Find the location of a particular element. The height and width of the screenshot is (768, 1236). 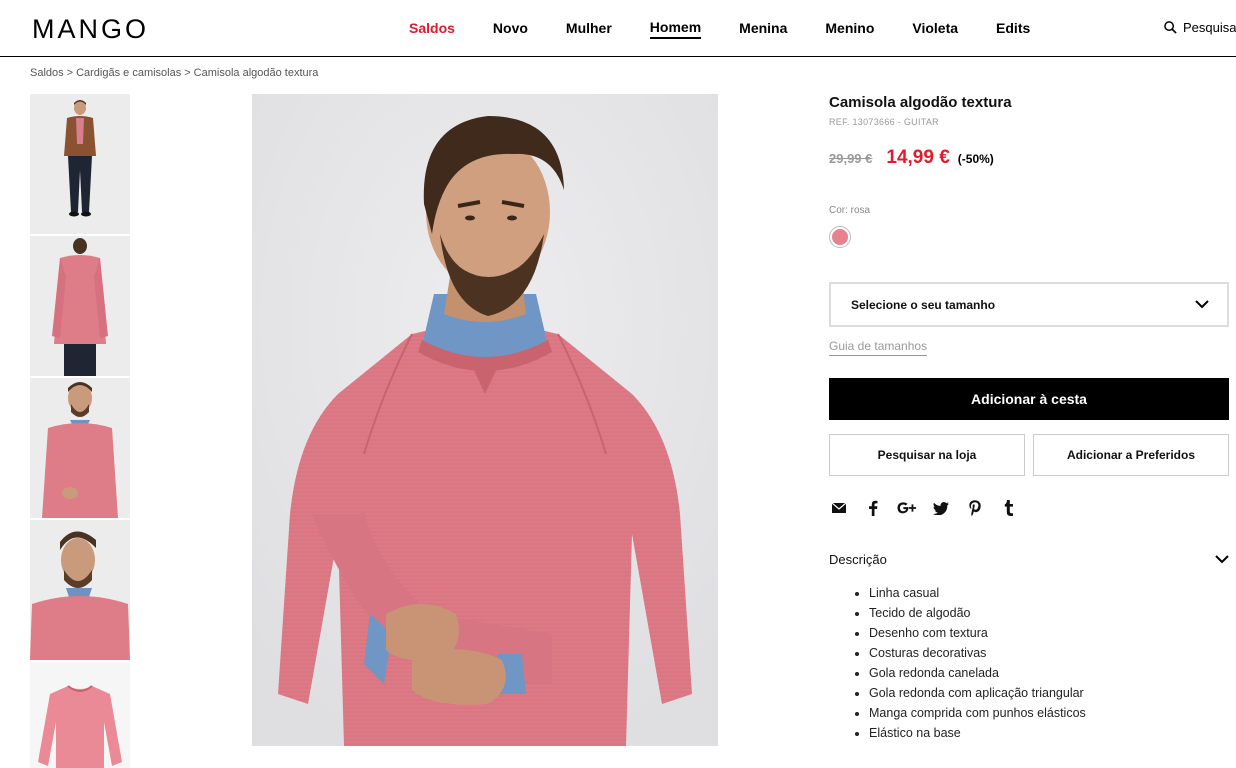

color-swatch-rosa is located at coordinates (840, 237).